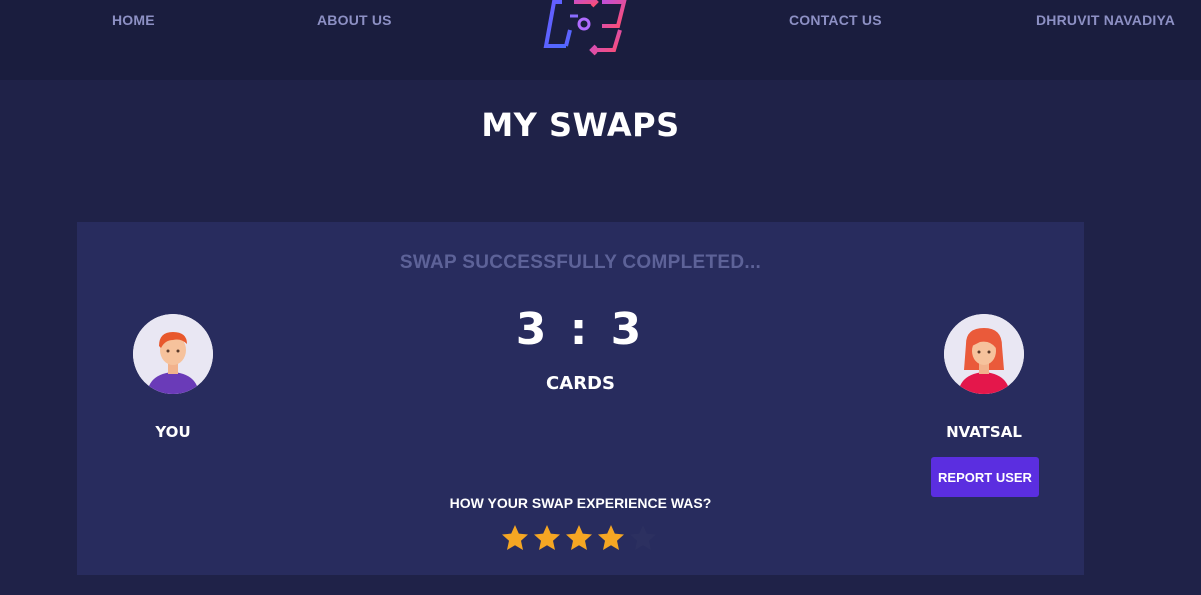 This screenshot has width=1201, height=595. What do you see at coordinates (580, 383) in the screenshot?
I see `cards-label: CARDS` at bounding box center [580, 383].